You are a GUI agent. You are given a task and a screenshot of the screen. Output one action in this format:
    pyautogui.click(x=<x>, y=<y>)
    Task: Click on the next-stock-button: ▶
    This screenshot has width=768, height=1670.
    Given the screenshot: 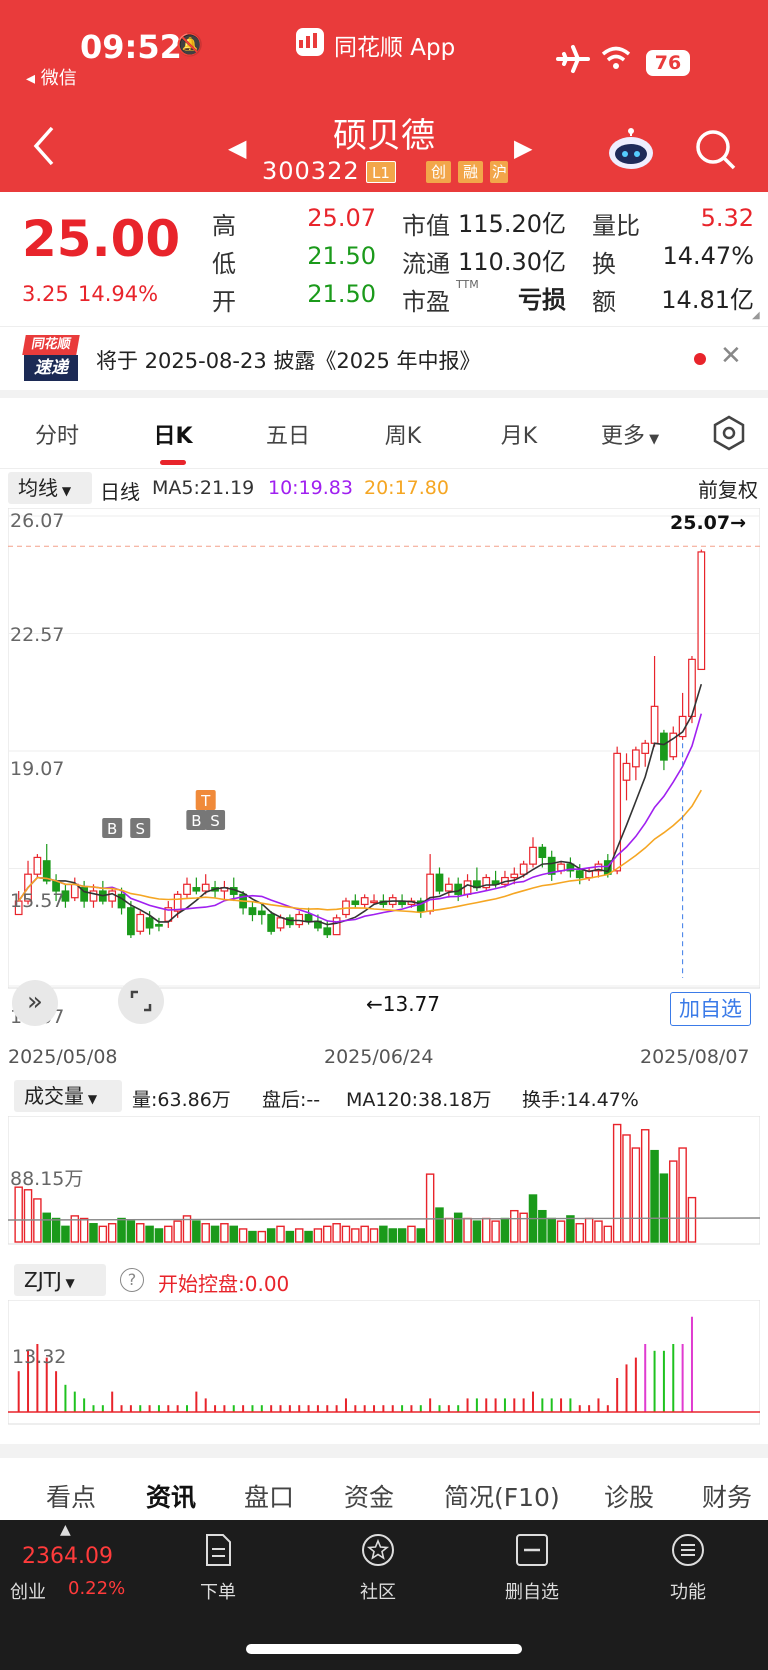 What is the action you would take?
    pyautogui.click(x=523, y=148)
    